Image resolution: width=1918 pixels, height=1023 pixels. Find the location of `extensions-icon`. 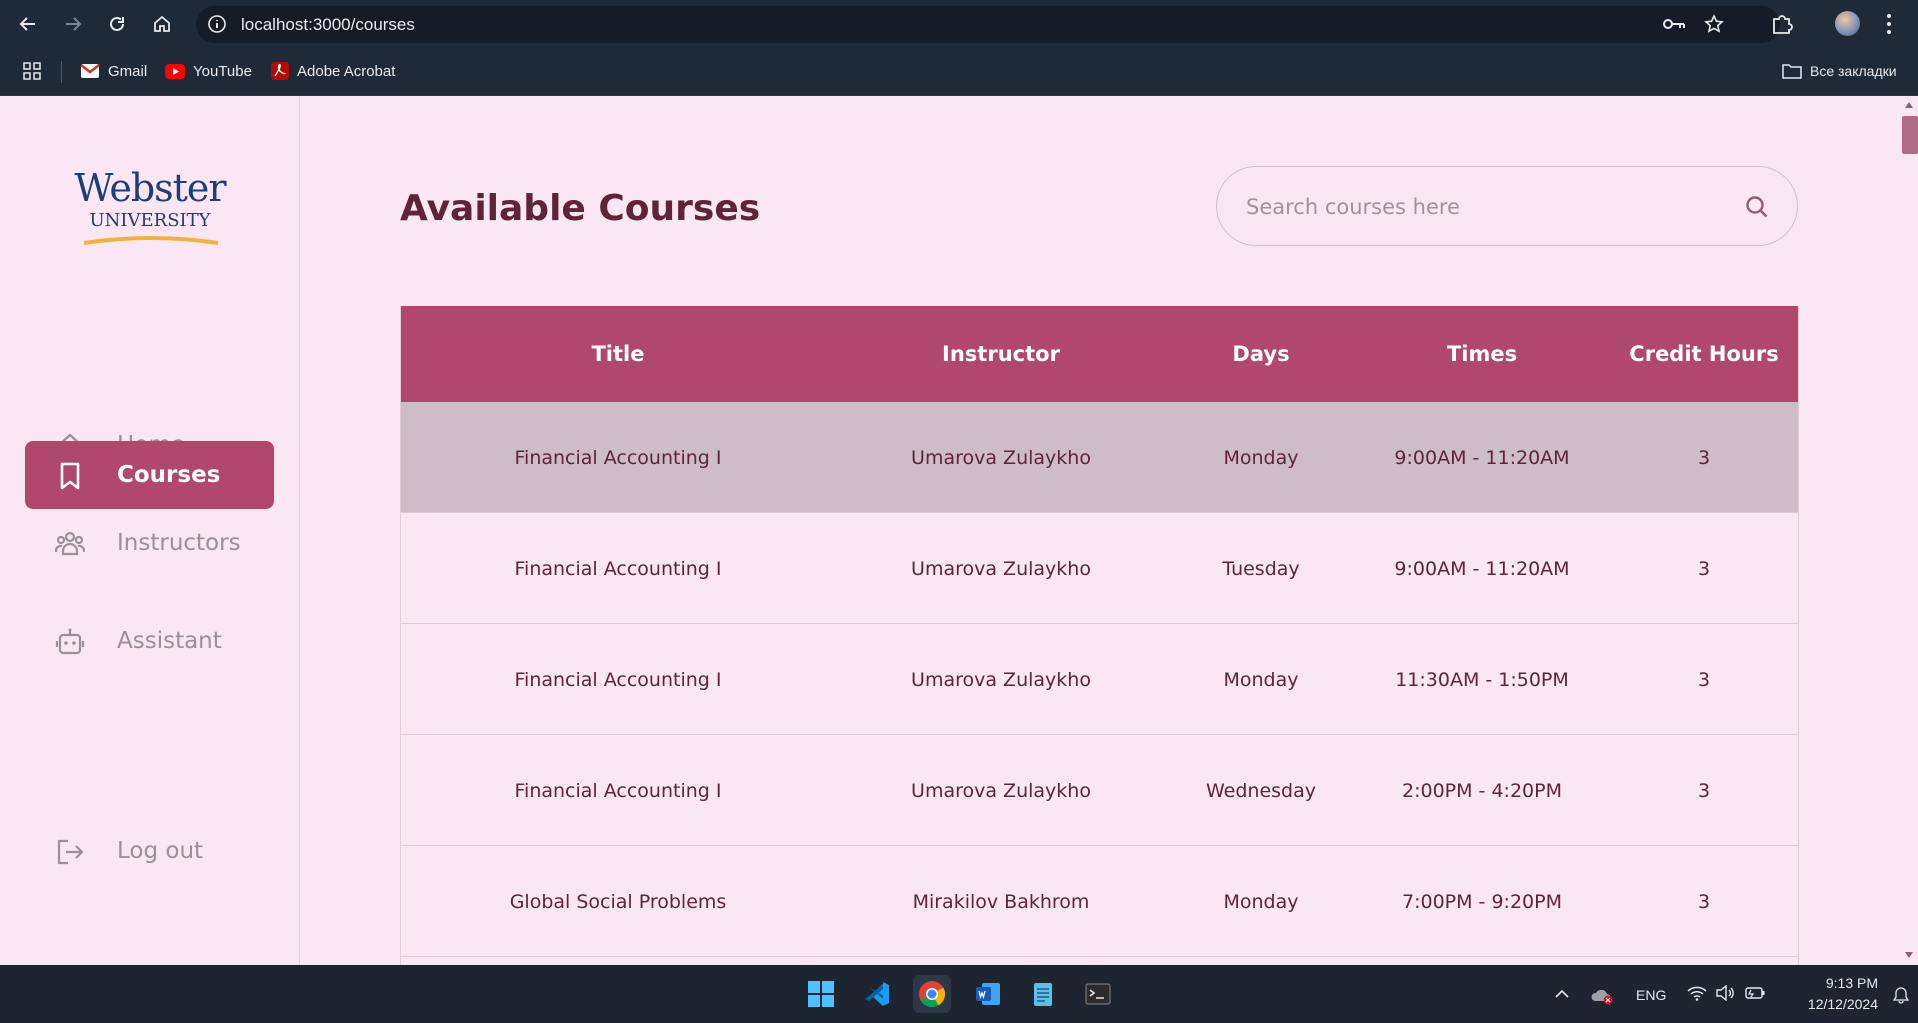

extensions-icon is located at coordinates (1782, 24).